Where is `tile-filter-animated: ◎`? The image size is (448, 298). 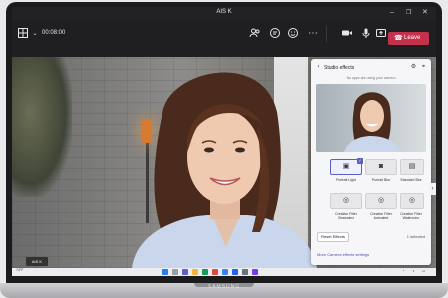 tile-filter-animated: ◎ is located at coordinates (381, 201).